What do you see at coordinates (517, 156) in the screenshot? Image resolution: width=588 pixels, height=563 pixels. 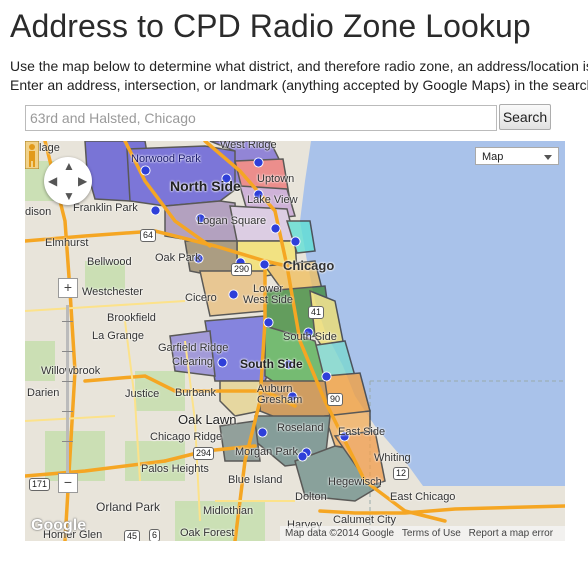 I see `map-type-selector: Map` at bounding box center [517, 156].